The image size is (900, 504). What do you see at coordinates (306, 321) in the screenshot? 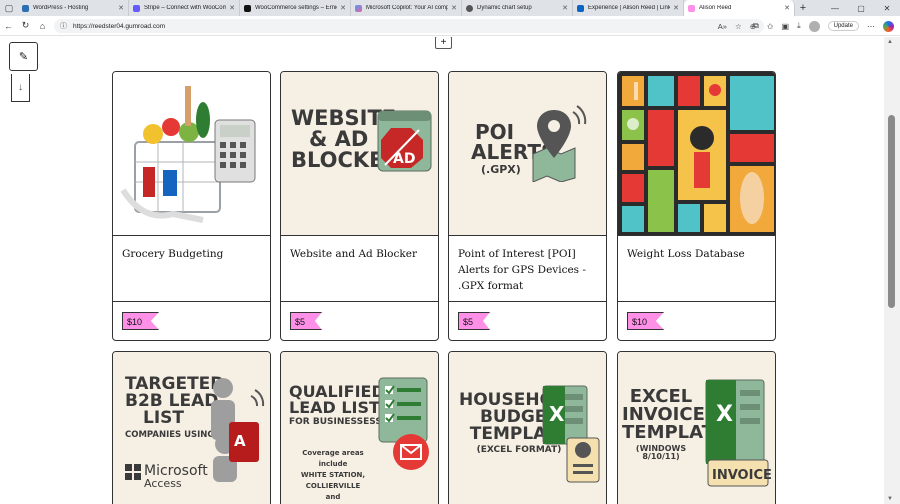
I see `price-tag: $5` at bounding box center [306, 321].